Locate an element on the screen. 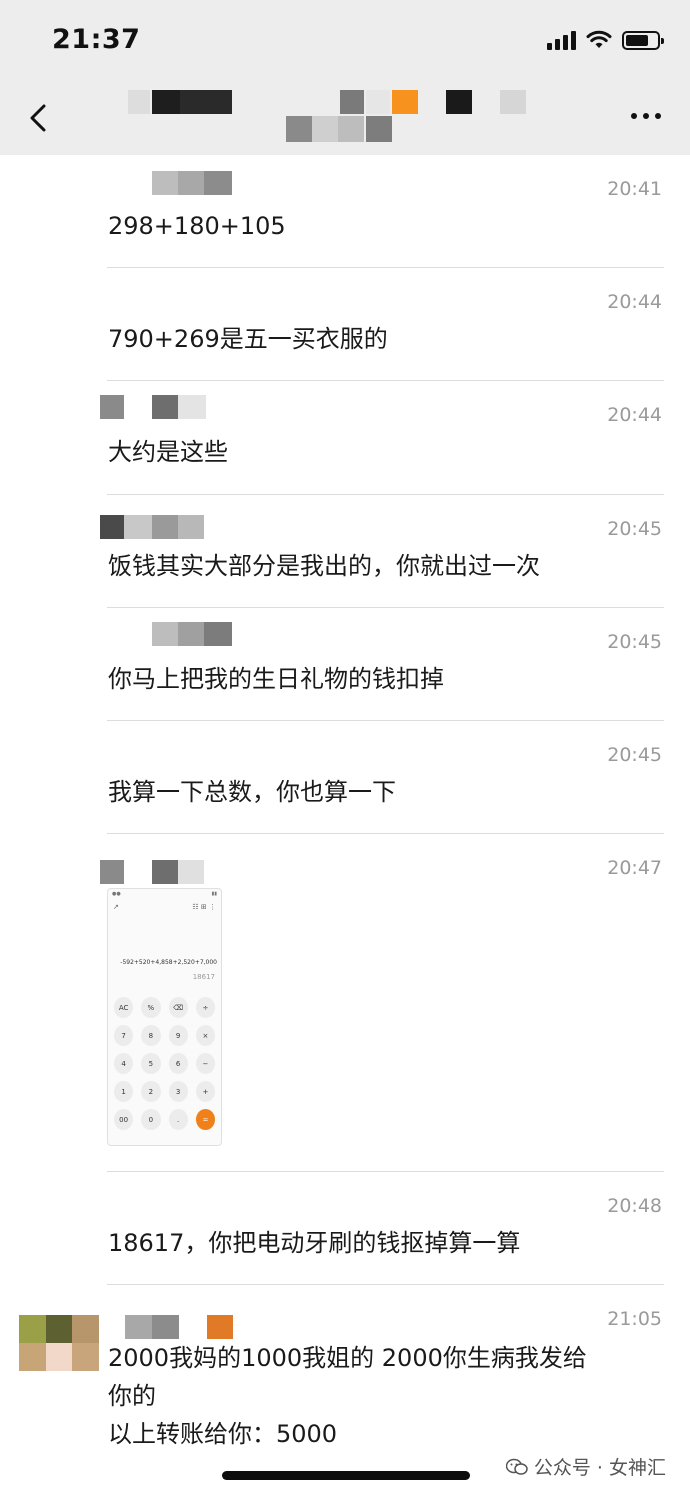  home-indicator is located at coordinates (346, 1475).